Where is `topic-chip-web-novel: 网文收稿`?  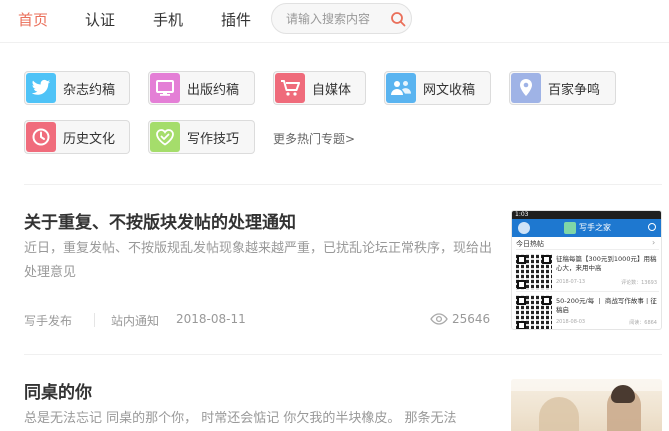
topic-chip-web-novel: 网文收稿 is located at coordinates (437, 88).